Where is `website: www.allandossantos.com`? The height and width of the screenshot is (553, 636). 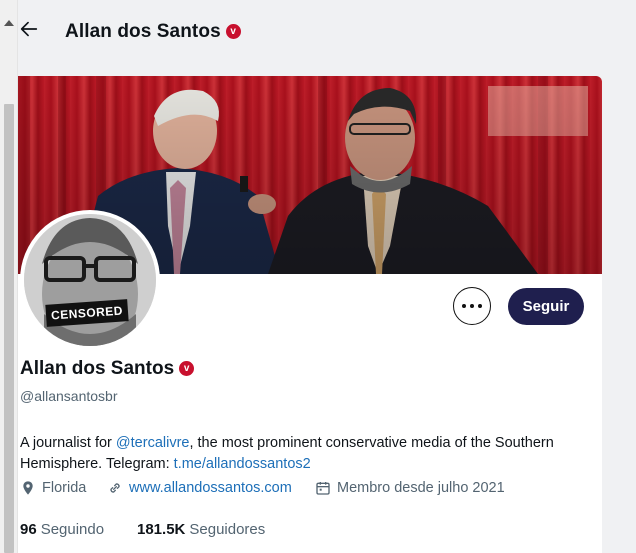
website: www.allandossantos.com is located at coordinates (199, 488).